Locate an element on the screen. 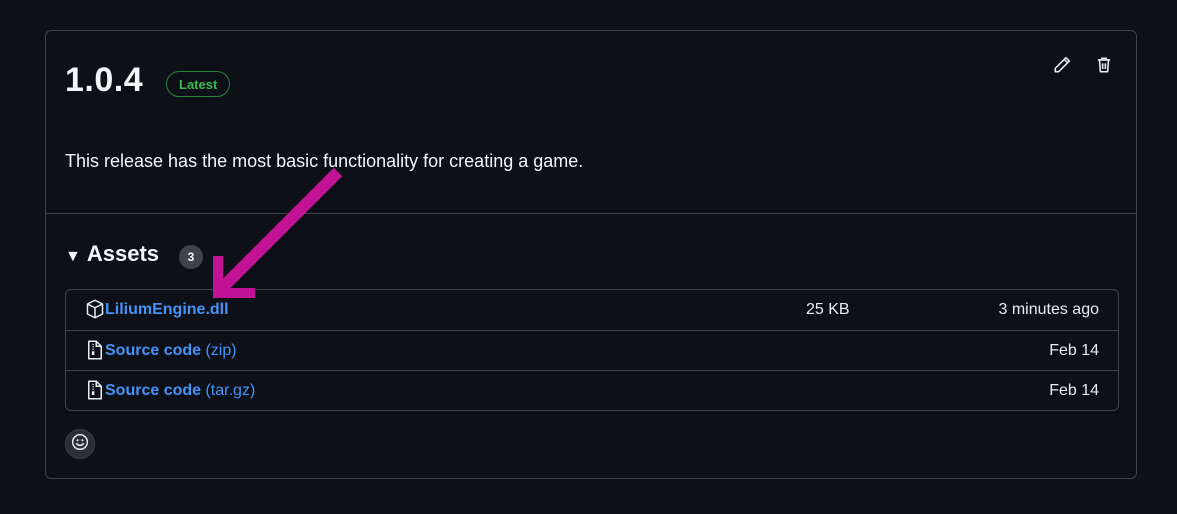 The width and height of the screenshot is (1177, 514). asset-link-source-zip: Source code (zip) is located at coordinates (171, 351).